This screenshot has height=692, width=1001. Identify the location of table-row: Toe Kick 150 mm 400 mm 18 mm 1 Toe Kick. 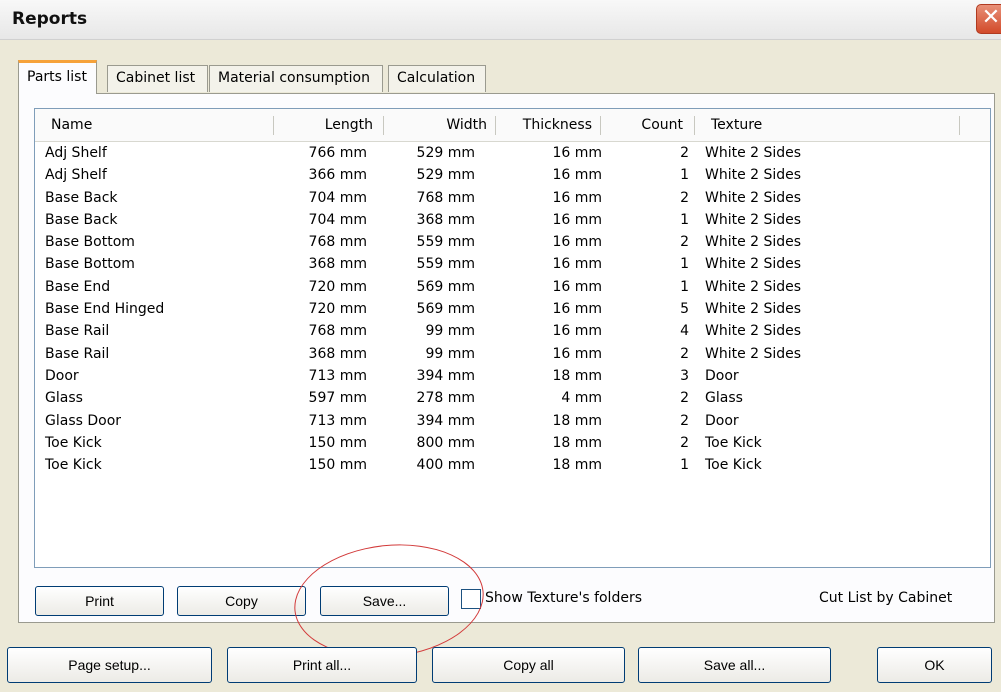
(512, 465).